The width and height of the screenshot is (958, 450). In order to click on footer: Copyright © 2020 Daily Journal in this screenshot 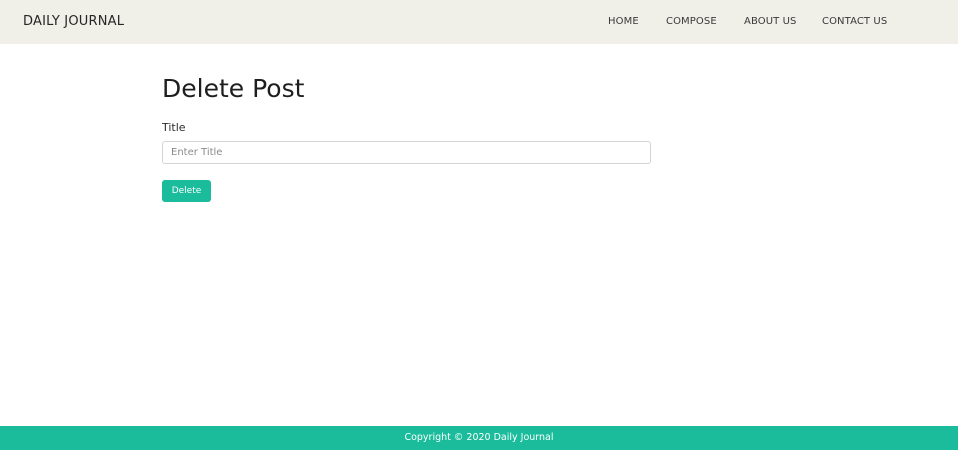, I will do `click(479, 438)`.